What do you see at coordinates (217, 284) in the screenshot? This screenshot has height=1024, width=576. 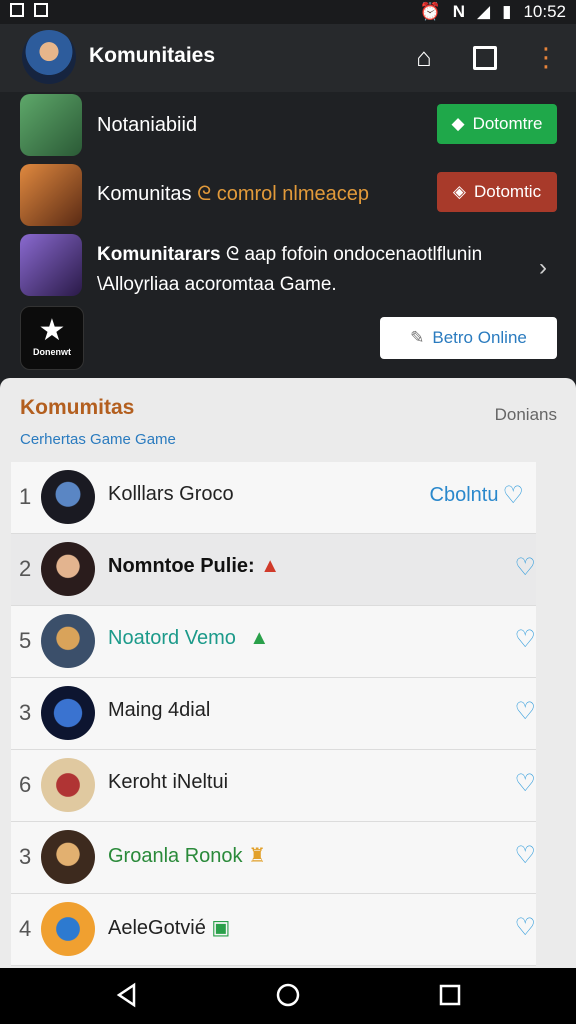 I see `featured-desc: \Alloyrliaa acoromtaa Game.` at bounding box center [217, 284].